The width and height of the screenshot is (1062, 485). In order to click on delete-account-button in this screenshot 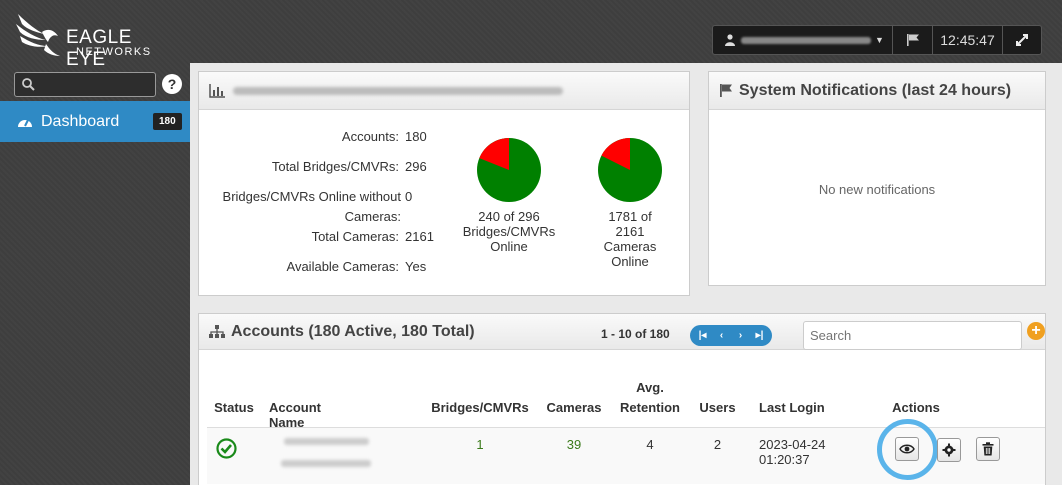, I will do `click(988, 449)`.